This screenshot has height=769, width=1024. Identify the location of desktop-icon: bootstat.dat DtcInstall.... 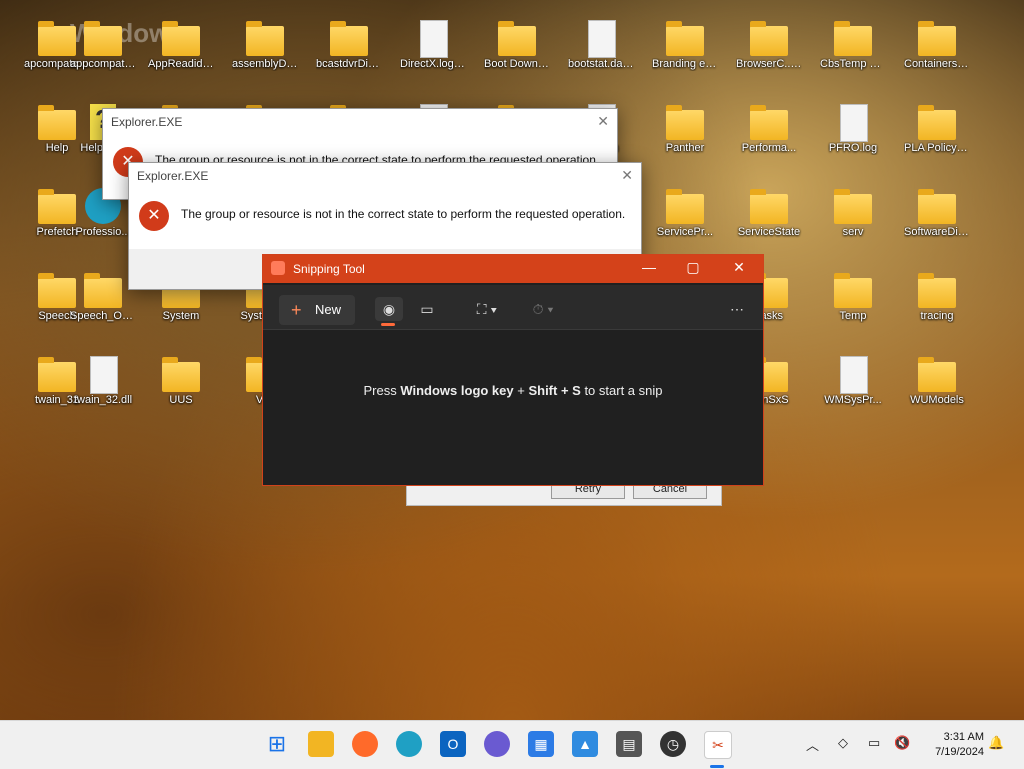
(601, 44).